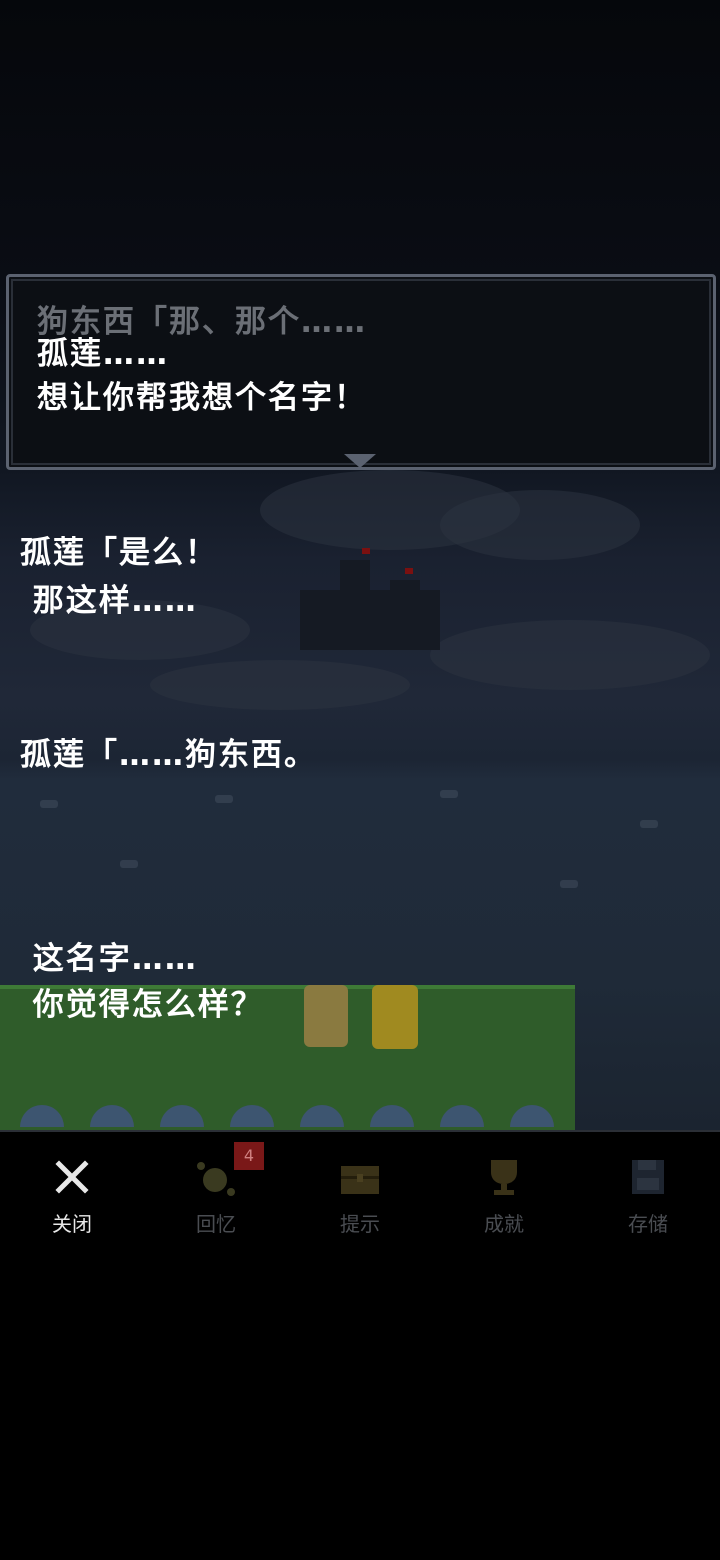  I want to click on dialog-continue-arrow-icon, so click(360, 461).